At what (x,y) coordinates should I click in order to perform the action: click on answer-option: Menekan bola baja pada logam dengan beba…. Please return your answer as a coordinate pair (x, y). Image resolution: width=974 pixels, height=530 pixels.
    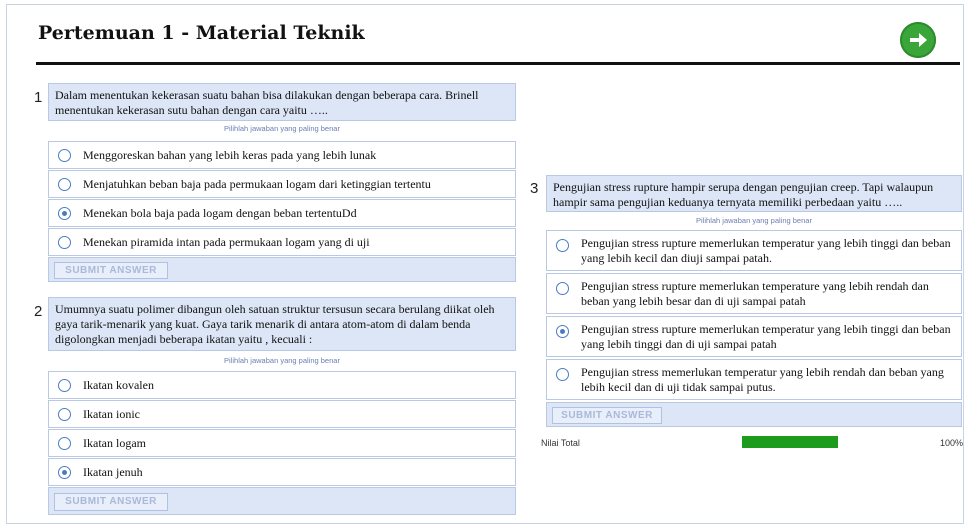
    Looking at the image, I should click on (282, 213).